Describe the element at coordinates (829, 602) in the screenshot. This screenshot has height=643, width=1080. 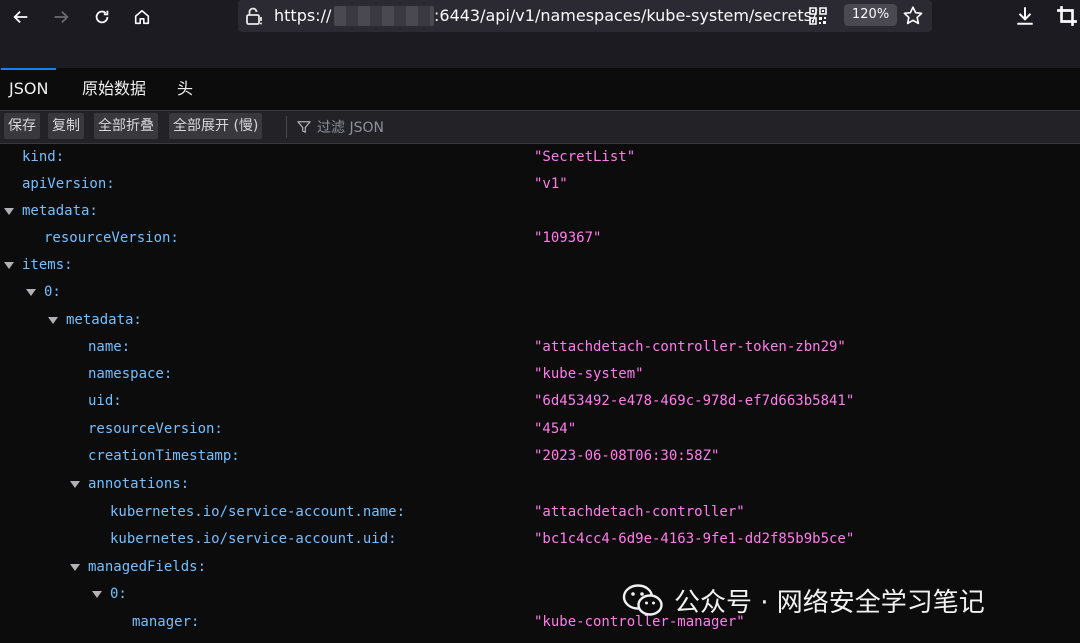
I see `watermark-text: 公众号 · 网络安全学习笔记` at that location.